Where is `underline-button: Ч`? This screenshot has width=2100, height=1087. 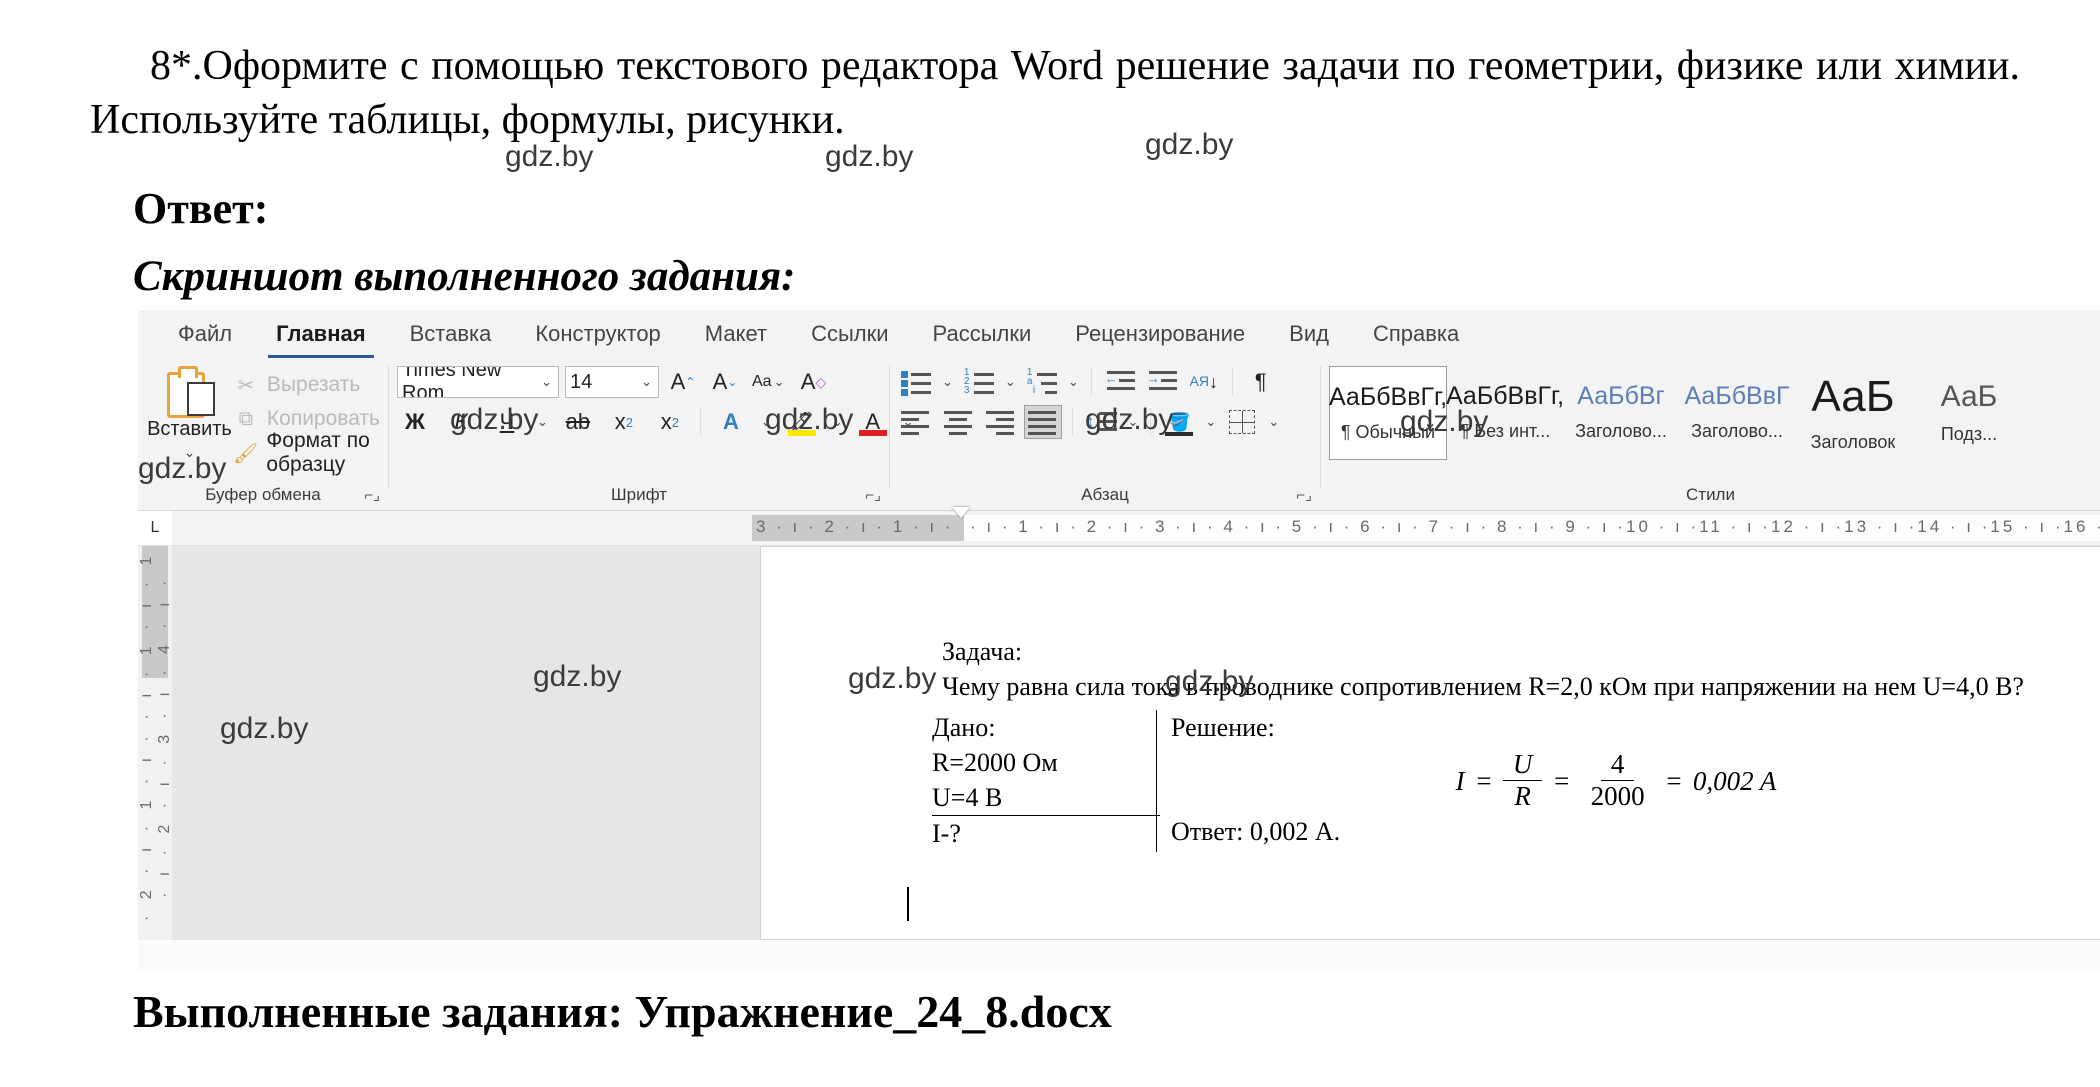 underline-button: Ч is located at coordinates (507, 422).